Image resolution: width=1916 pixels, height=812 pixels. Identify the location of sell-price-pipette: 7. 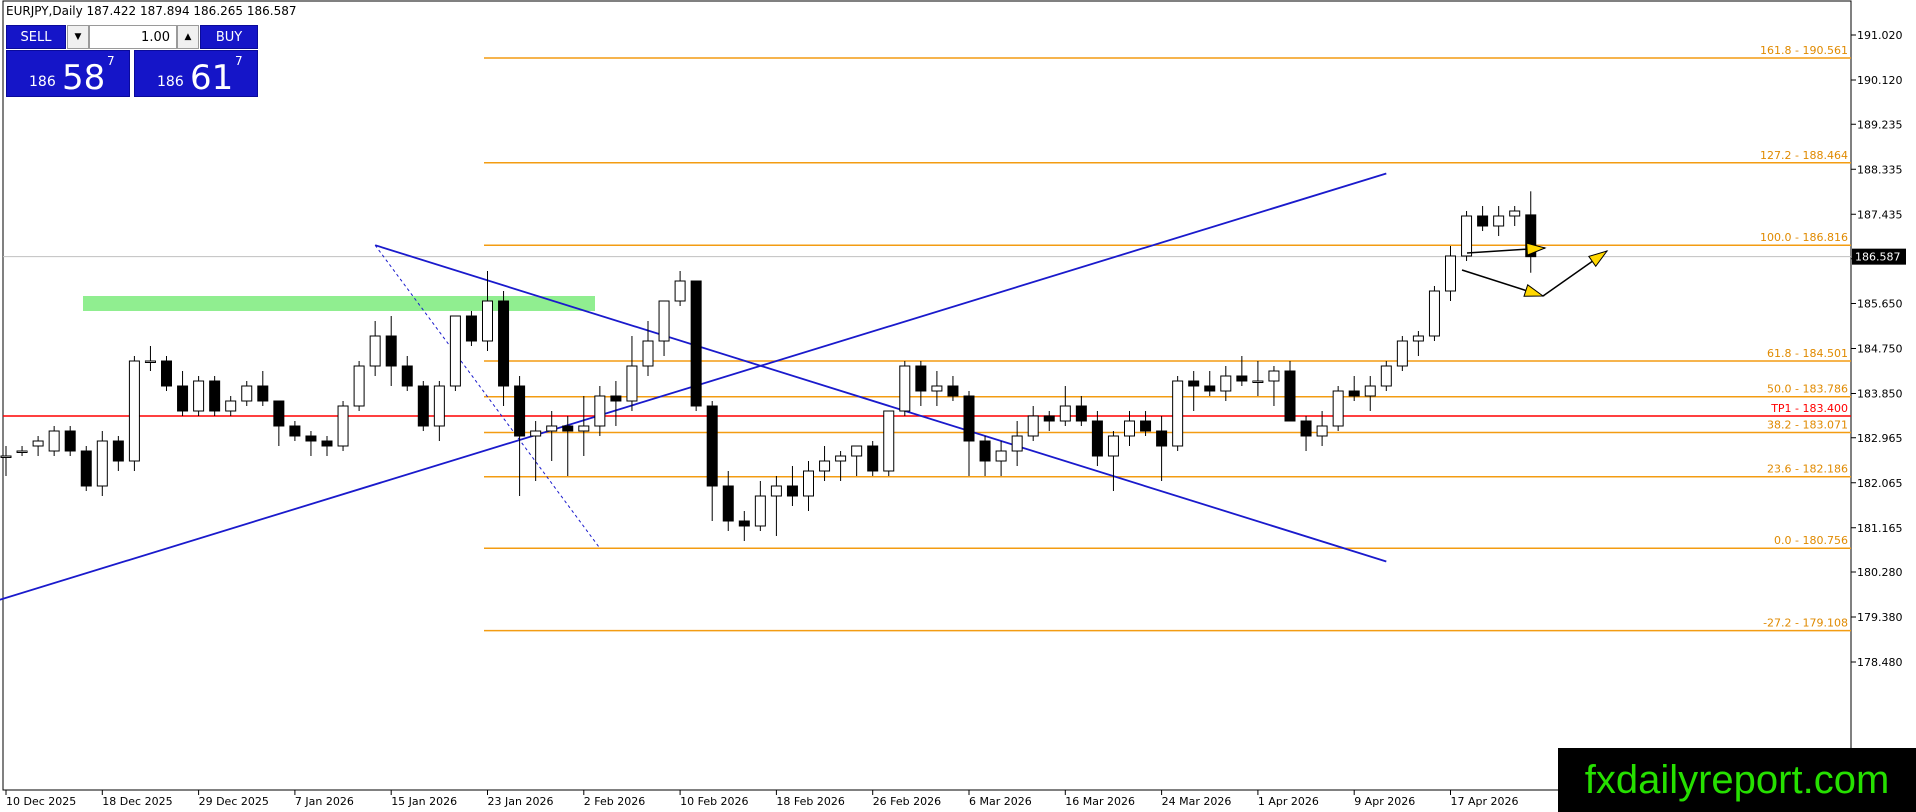
(111, 61).